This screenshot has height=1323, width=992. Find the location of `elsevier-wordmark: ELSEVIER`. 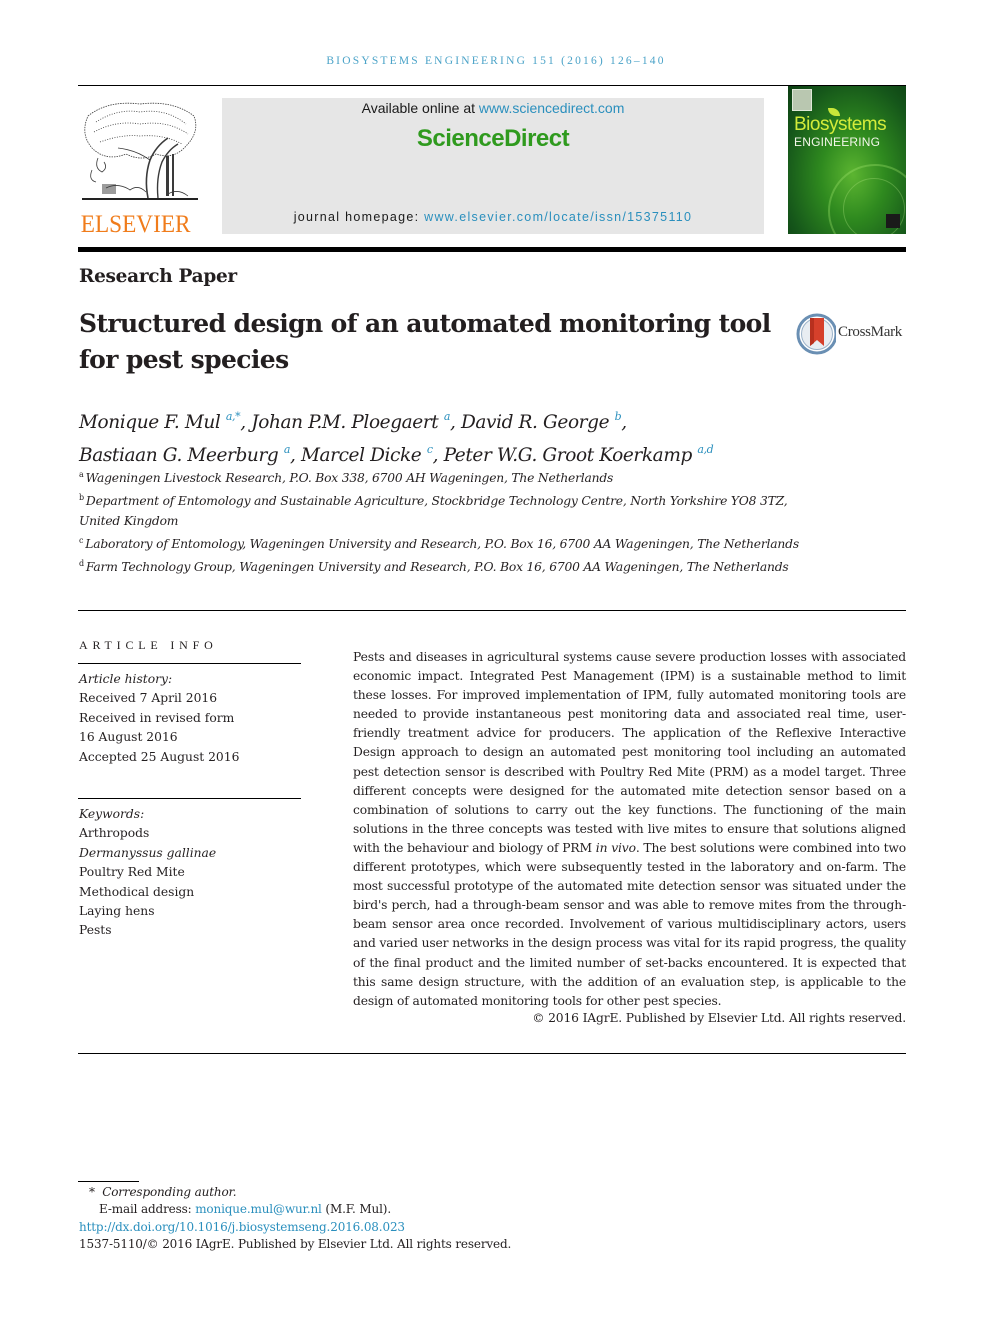

elsevier-wordmark: ELSEVIER is located at coordinates (135, 224).